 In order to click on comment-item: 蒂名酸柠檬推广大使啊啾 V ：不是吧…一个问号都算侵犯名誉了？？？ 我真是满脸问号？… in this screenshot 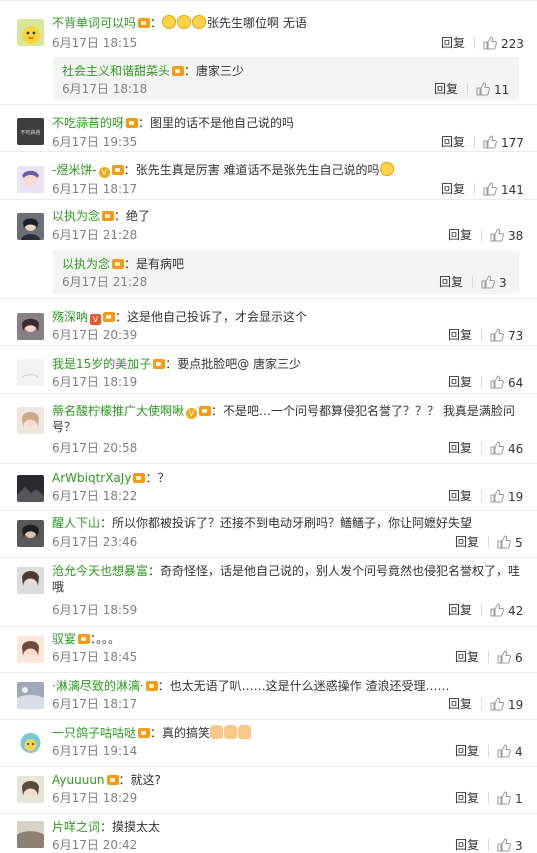, I will do `click(268, 428)`.